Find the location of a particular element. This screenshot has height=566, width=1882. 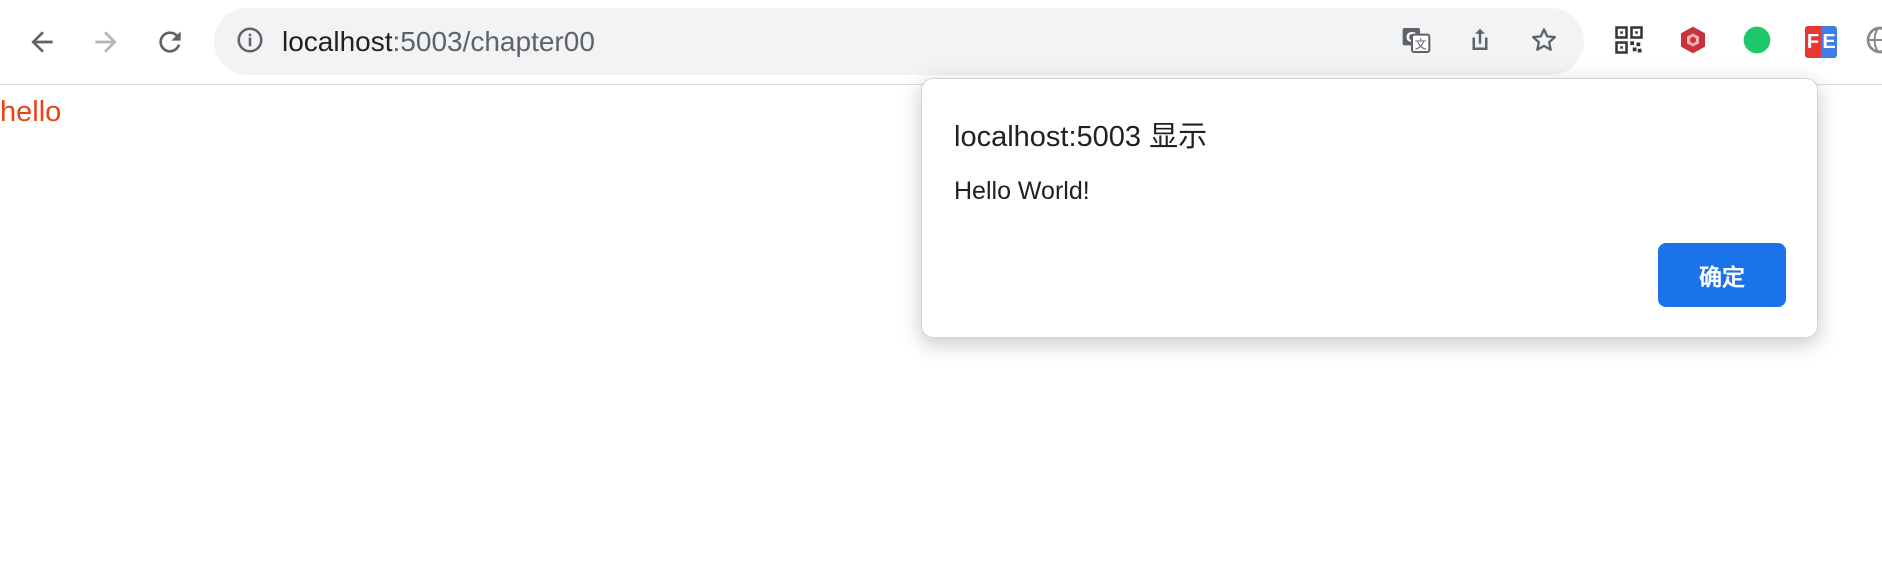

hexagon-extension-button is located at coordinates (1693, 42).